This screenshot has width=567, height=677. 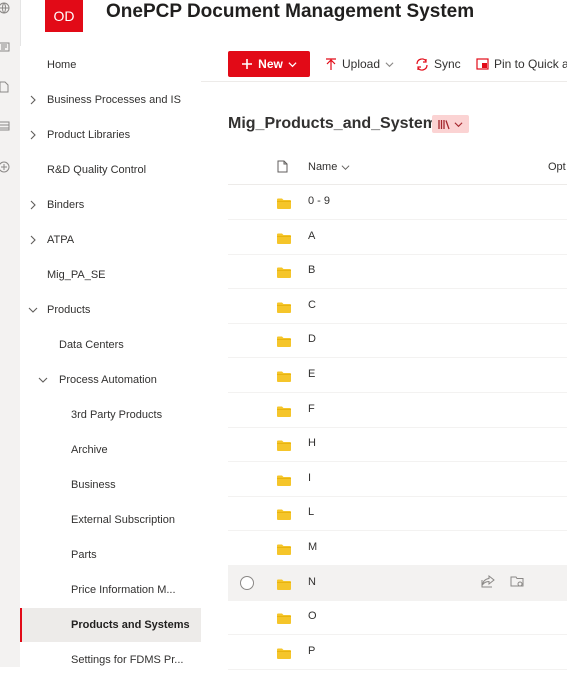 What do you see at coordinates (110, 450) in the screenshot?
I see `nav-item: Archive` at bounding box center [110, 450].